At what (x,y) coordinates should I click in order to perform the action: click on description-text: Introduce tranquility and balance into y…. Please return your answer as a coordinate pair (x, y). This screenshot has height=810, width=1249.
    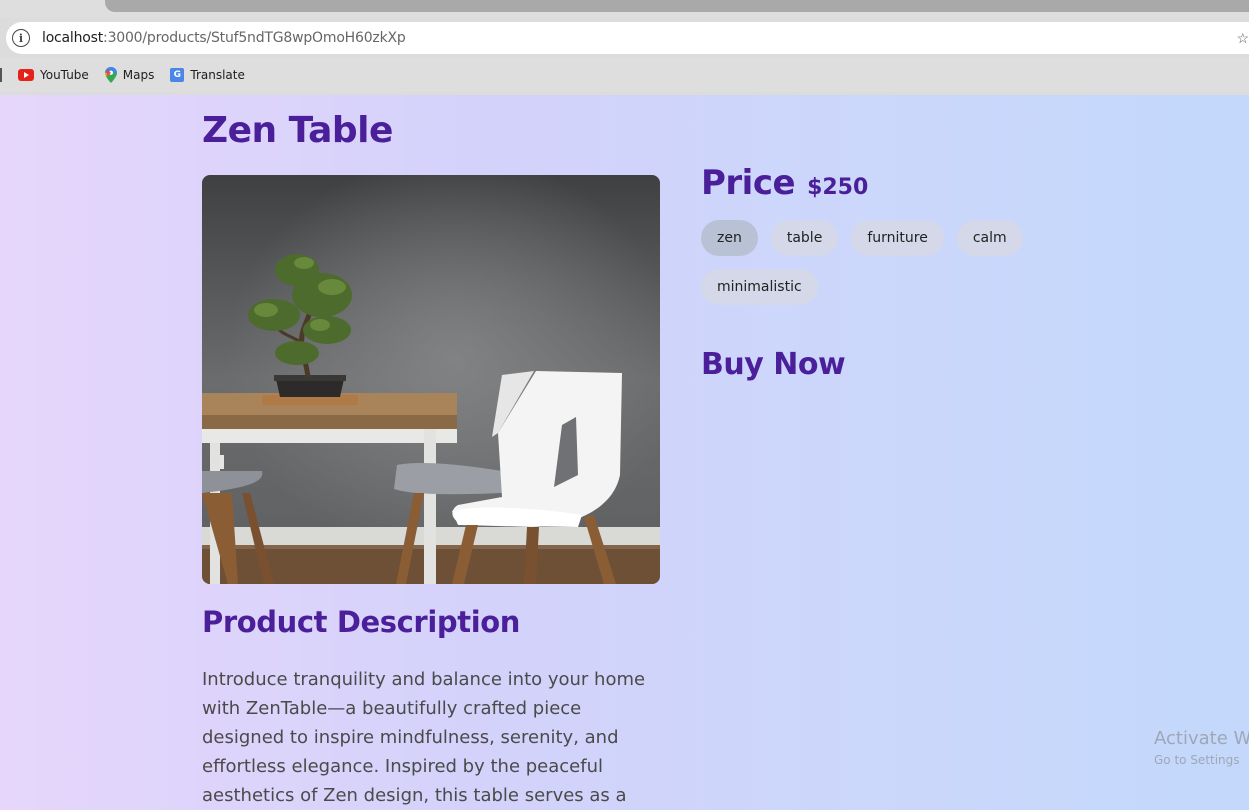
    Looking at the image, I should click on (424, 737).